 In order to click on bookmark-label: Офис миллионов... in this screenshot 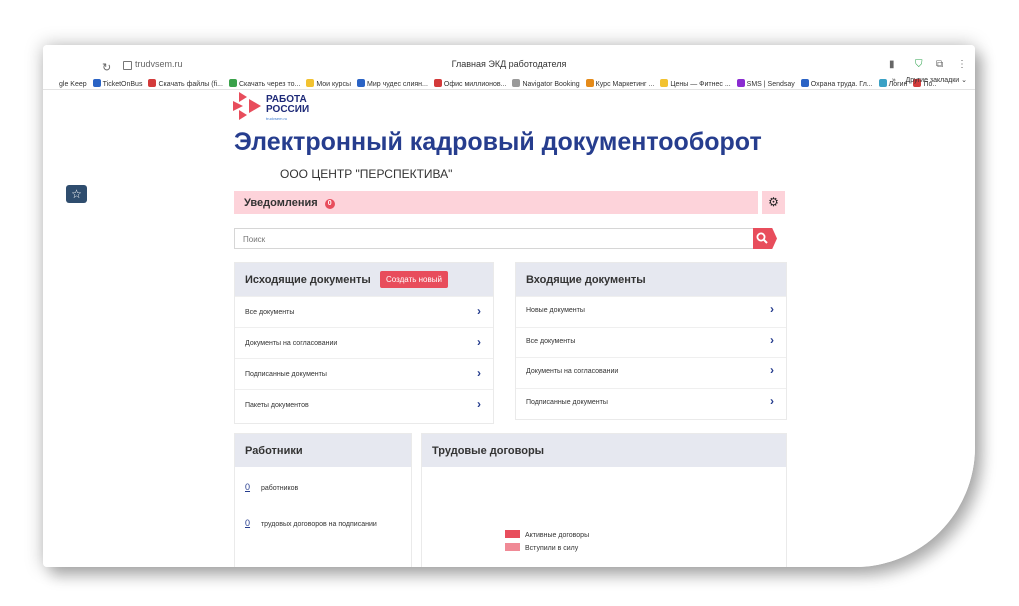, I will do `click(475, 84)`.